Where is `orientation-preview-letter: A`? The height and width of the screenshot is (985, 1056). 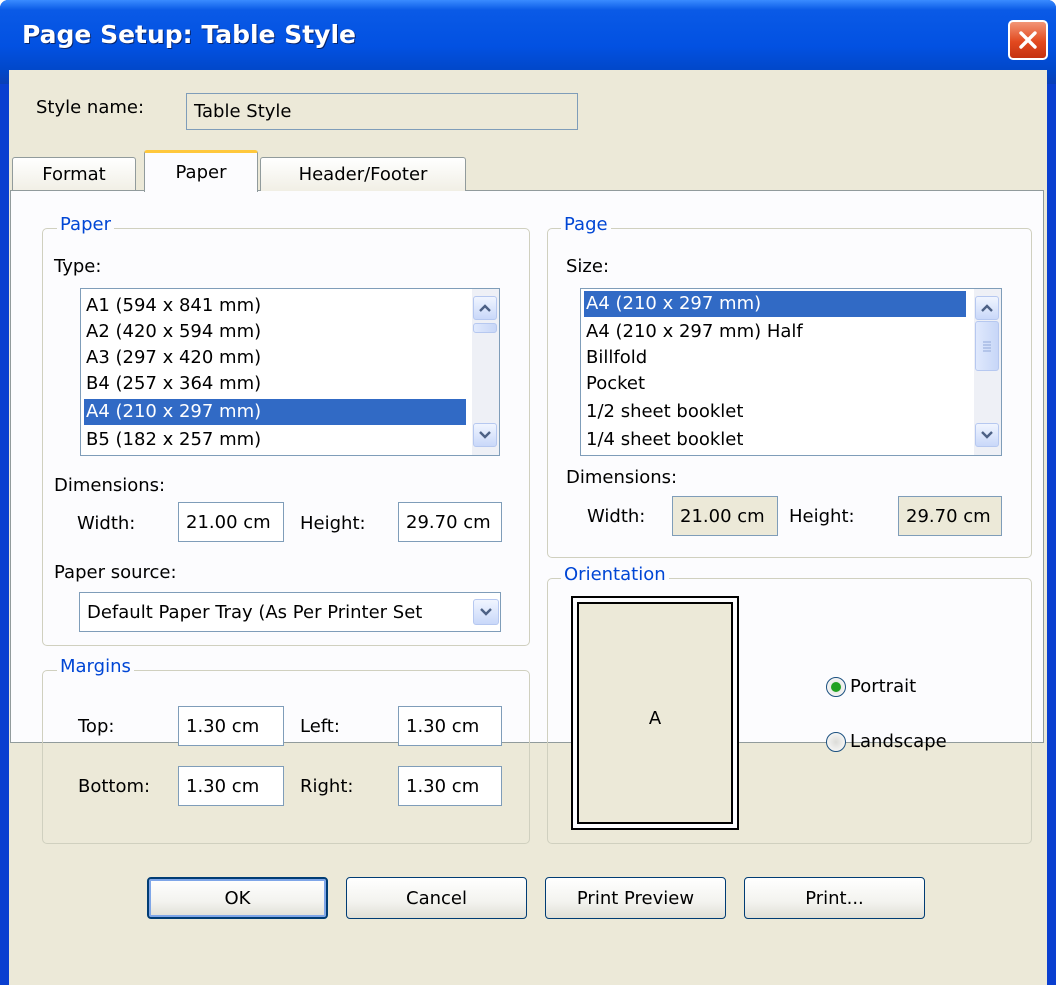 orientation-preview-letter: A is located at coordinates (655, 718).